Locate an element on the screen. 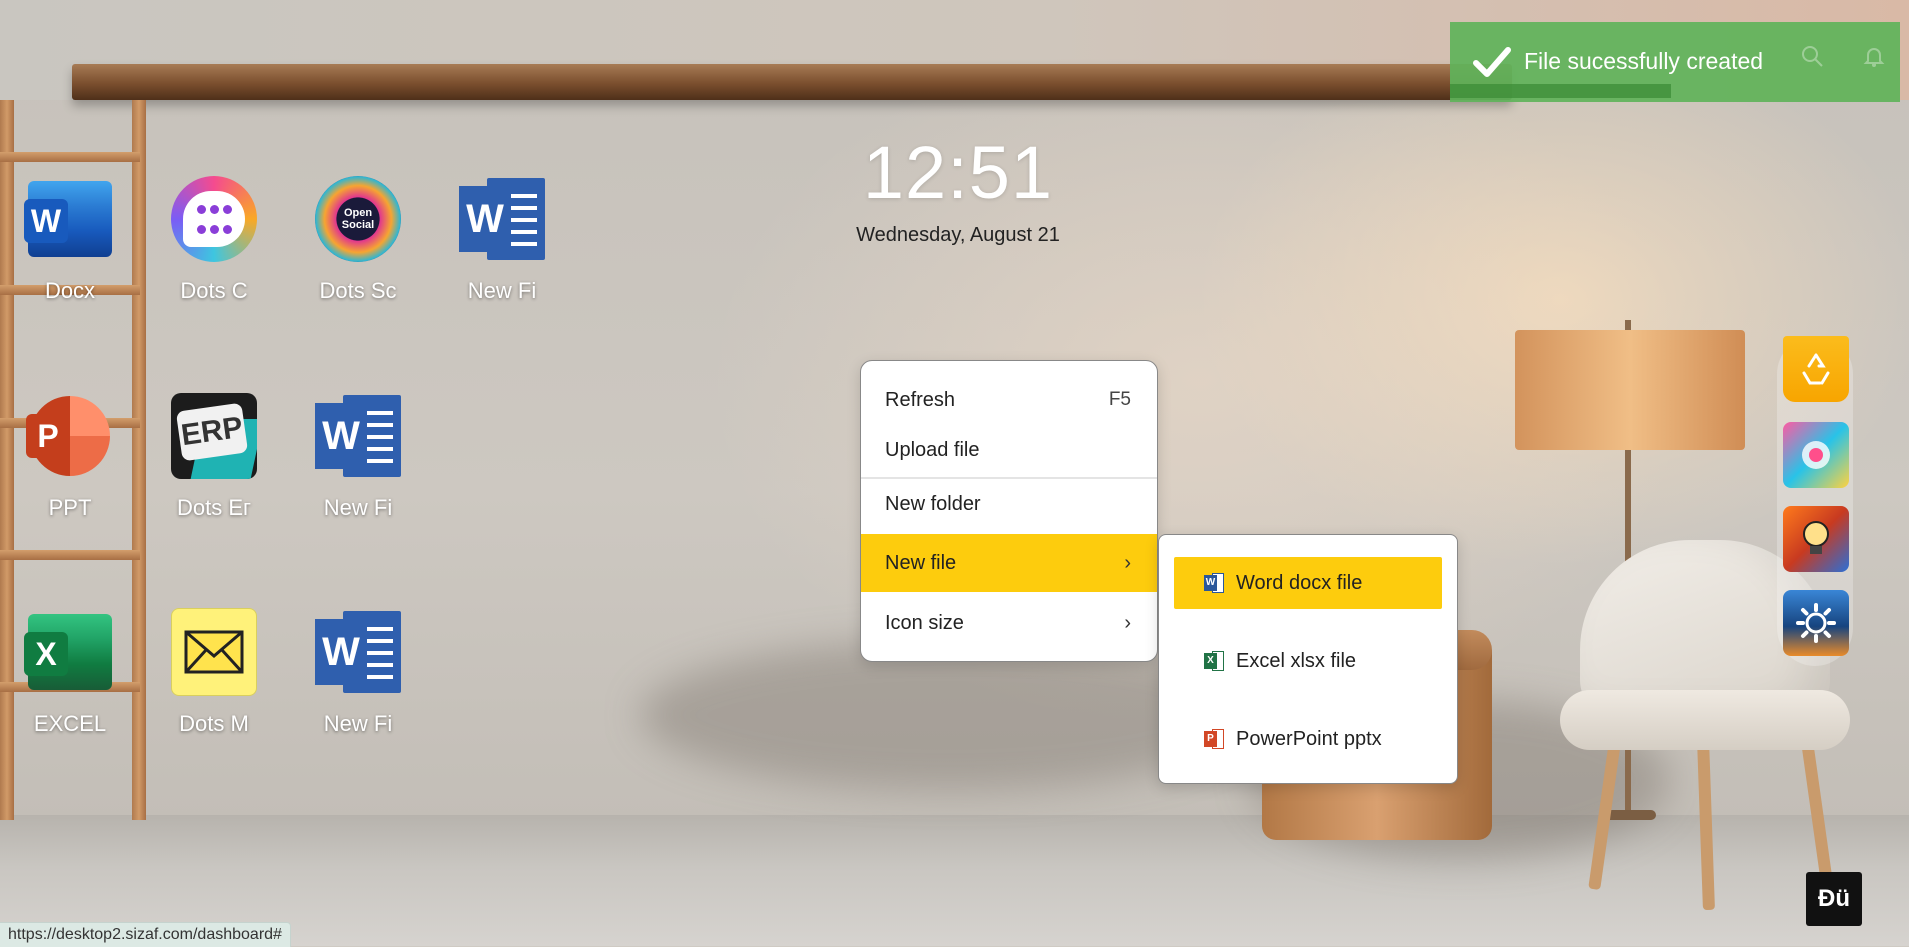  desktop-icon-excel: X EXCEL is located at coordinates (70, 673).